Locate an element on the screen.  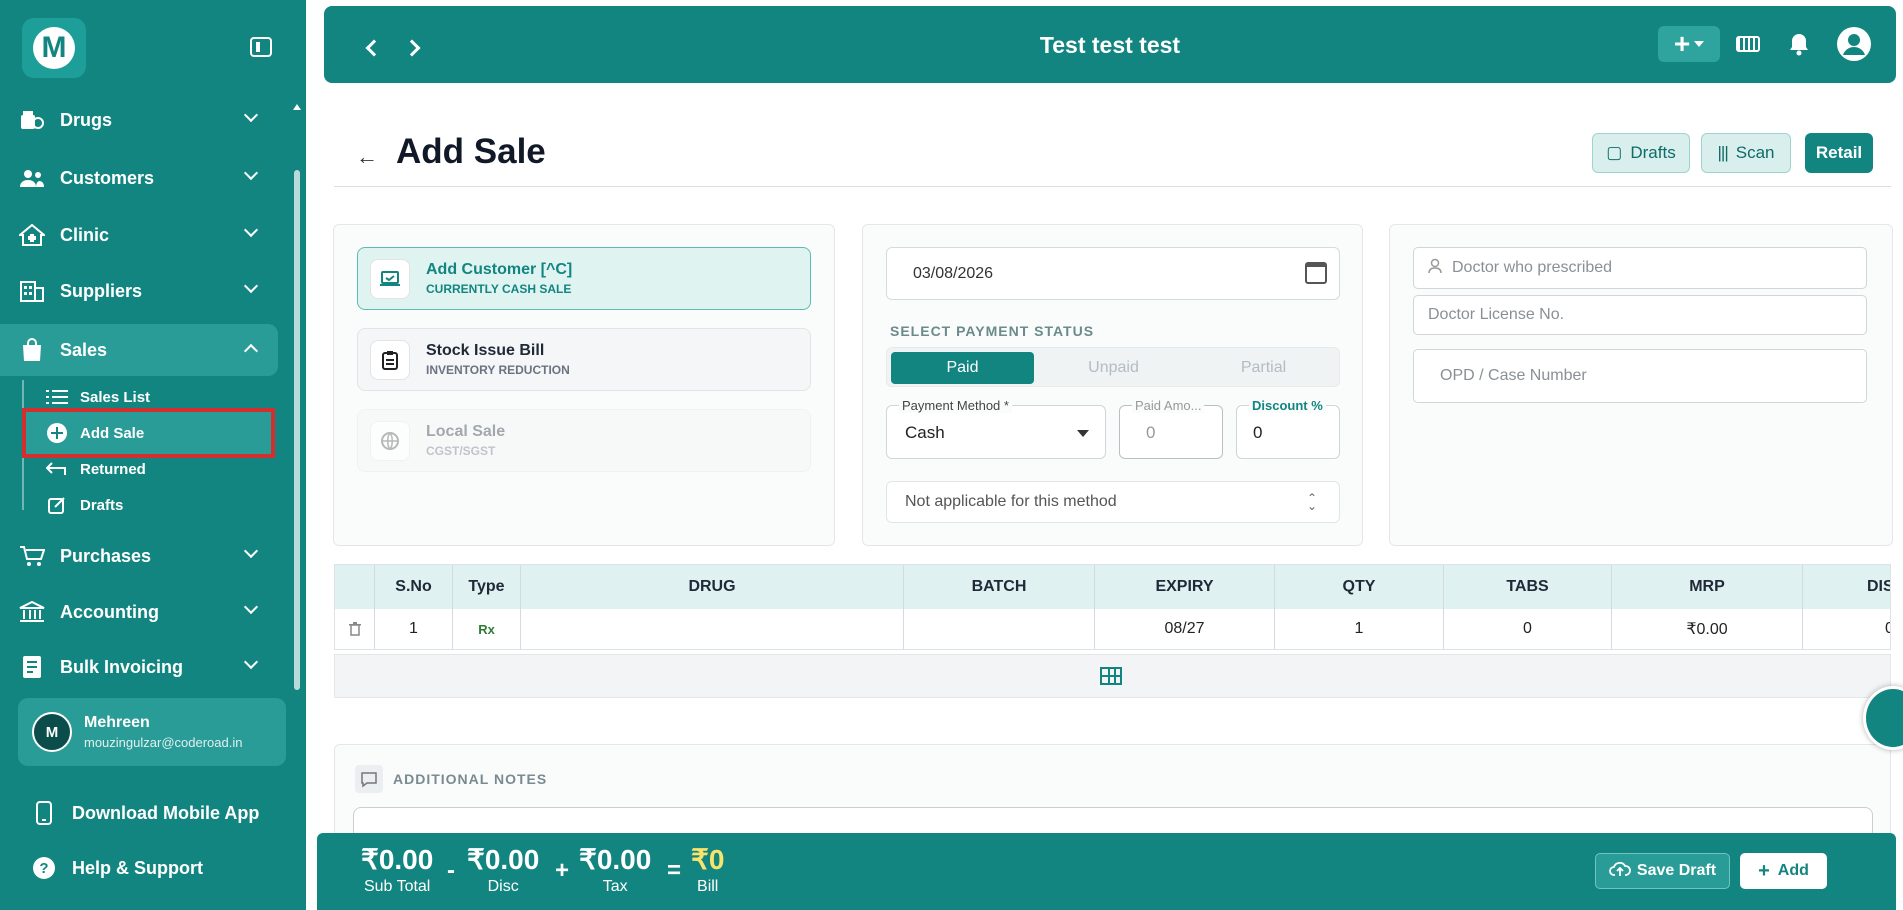
help-support-link: ? Help & Support is located at coordinates (116, 868).